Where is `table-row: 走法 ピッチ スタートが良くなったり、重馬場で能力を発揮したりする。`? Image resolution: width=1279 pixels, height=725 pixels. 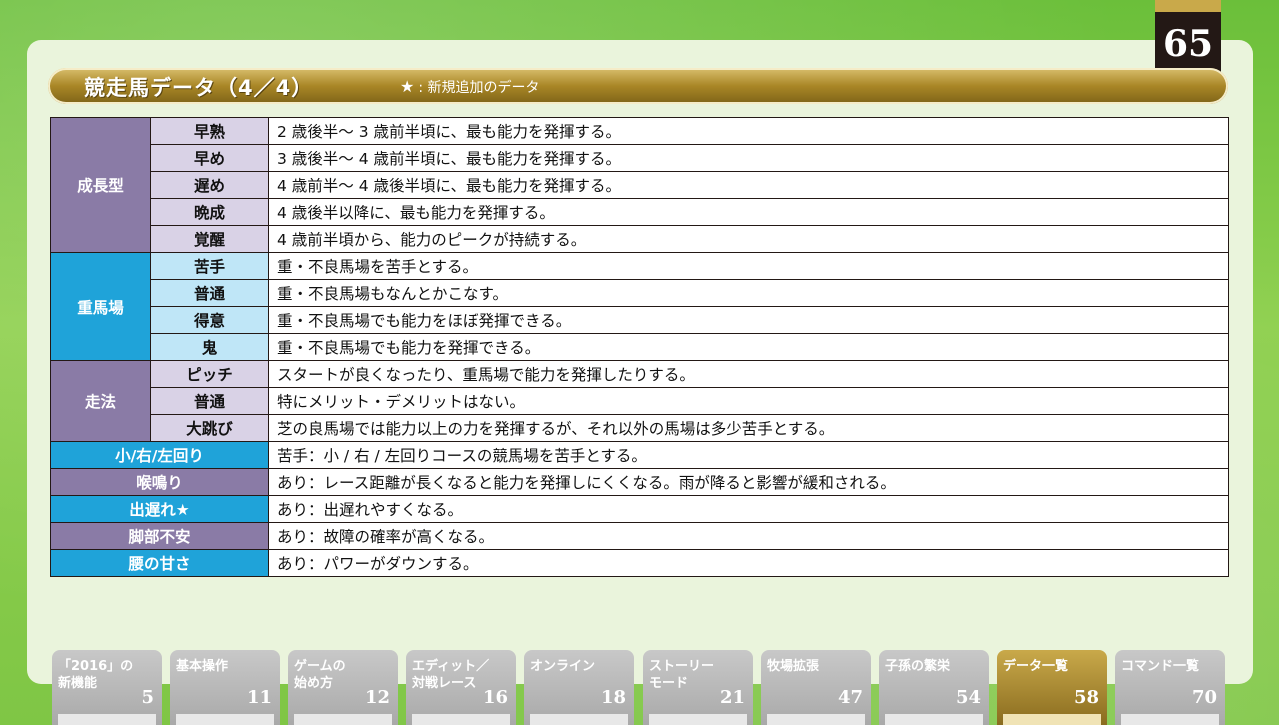
table-row: 走法 ピッチ スタートが良くなったり、重馬場で能力を発揮したりする。 is located at coordinates (639, 401).